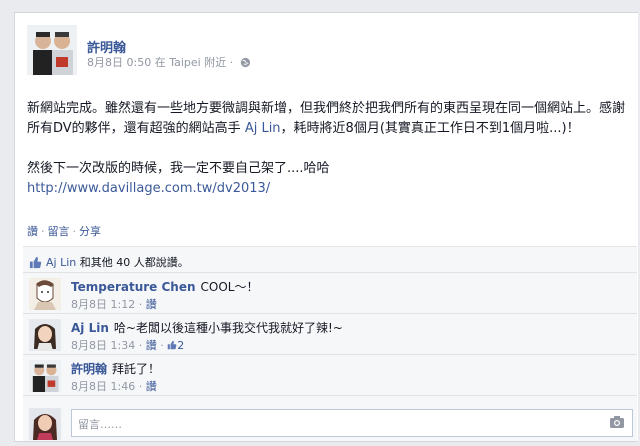 This screenshot has height=446, width=640. I want to click on comment-time: 8月8日 1:12, so click(103, 304).